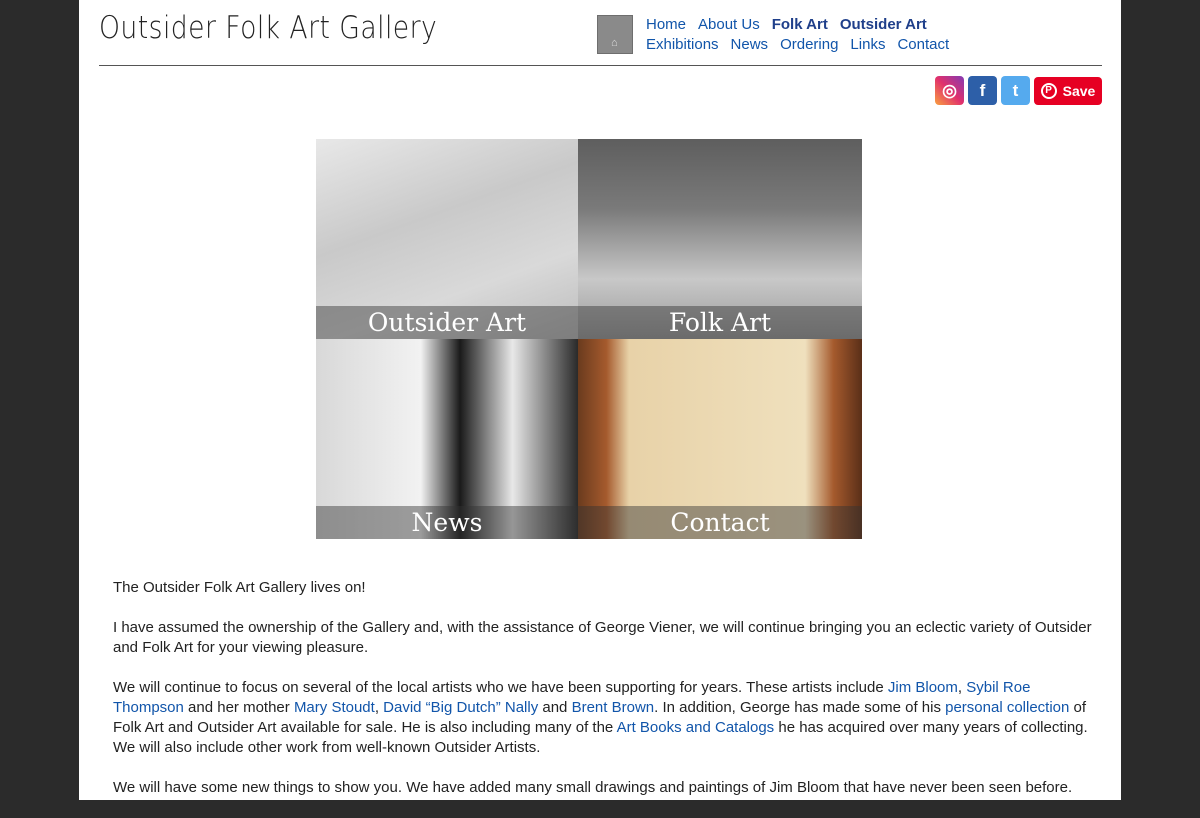  I want to click on nav-row-2: Exhibitions News Ordering Links Contact, so click(803, 44).